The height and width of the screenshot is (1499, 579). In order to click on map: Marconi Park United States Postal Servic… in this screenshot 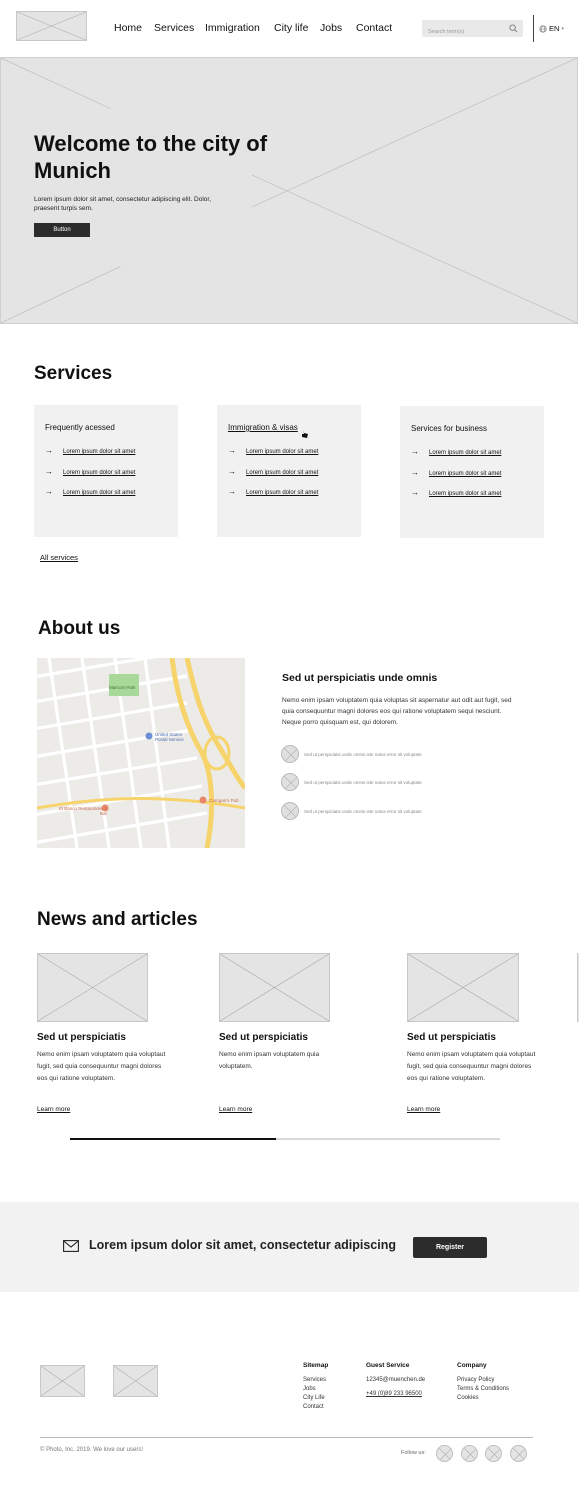, I will do `click(141, 753)`.